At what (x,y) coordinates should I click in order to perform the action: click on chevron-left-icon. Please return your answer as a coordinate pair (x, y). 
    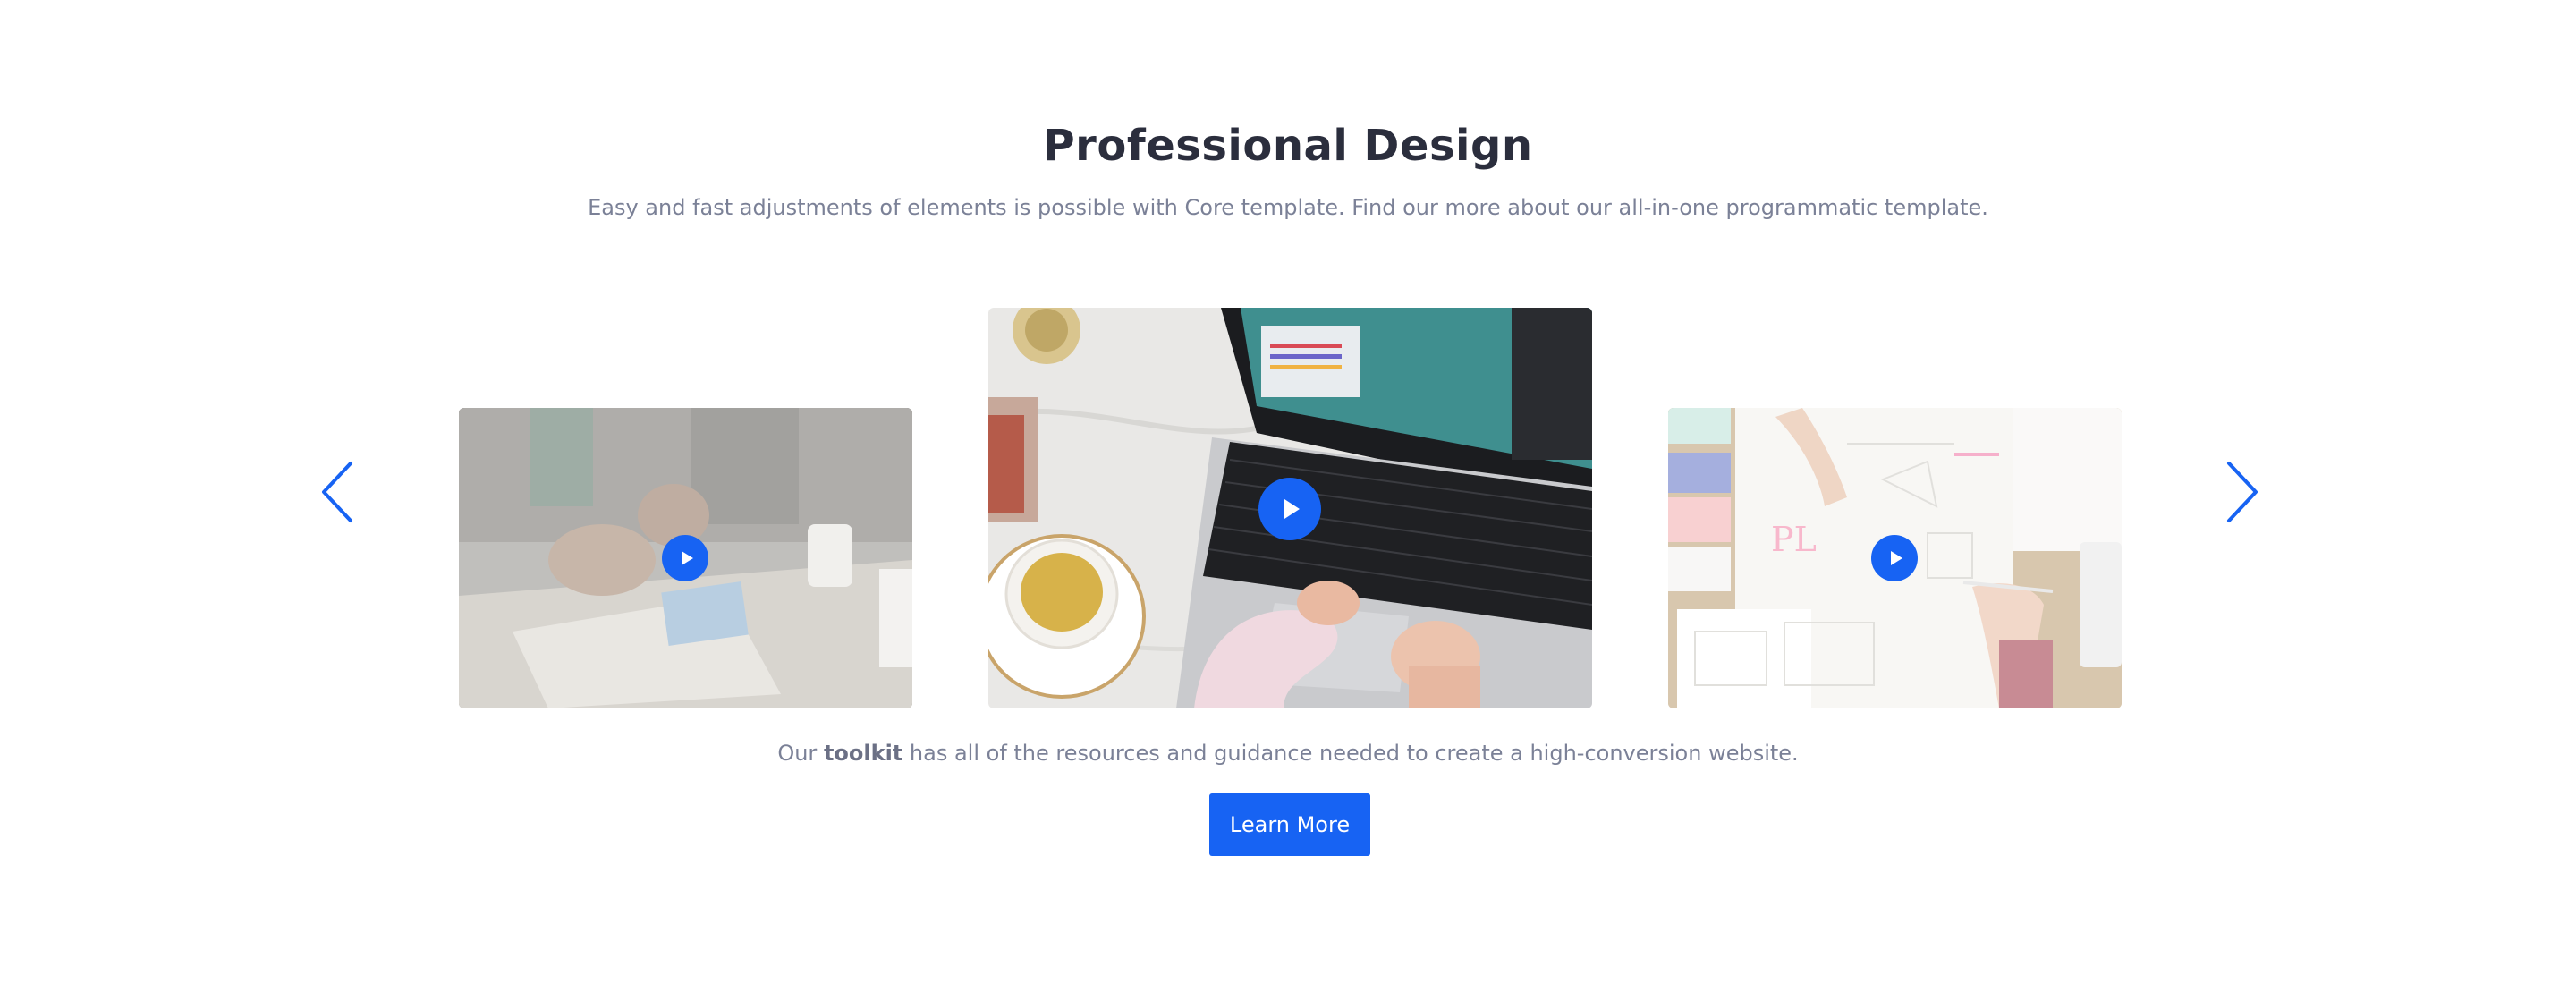
    Looking at the image, I should click on (337, 492).